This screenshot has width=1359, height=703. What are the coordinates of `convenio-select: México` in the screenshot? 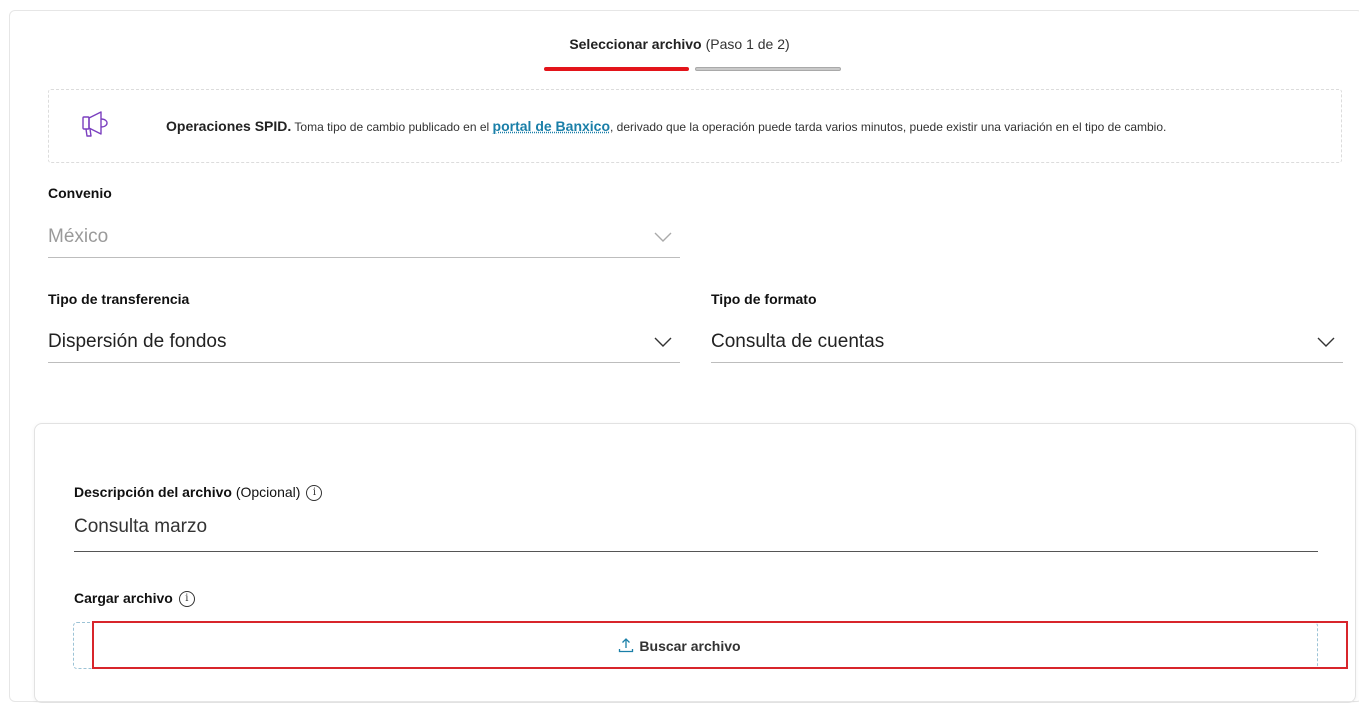 It's located at (364, 238).